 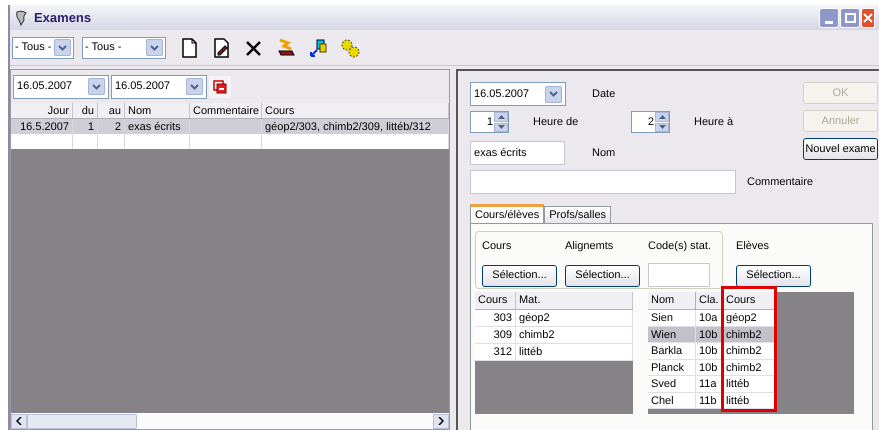 I want to click on hour-to-spinner: 2, so click(x=650, y=122).